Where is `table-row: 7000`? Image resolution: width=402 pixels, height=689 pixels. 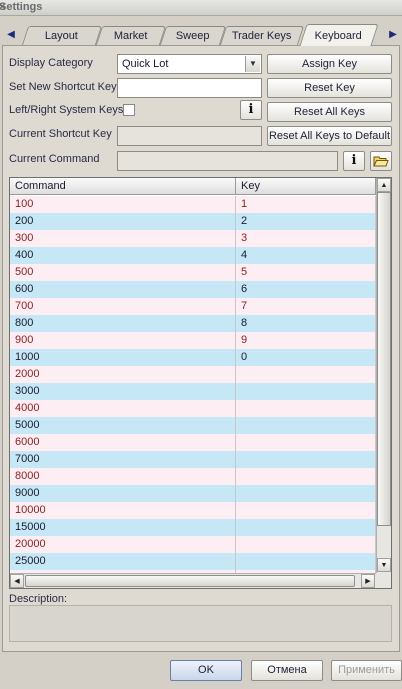
table-row: 7000 is located at coordinates (193, 459).